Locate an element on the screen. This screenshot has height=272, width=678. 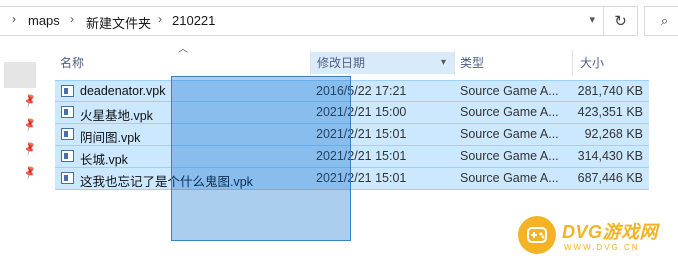
nav-item-selected is located at coordinates (20, 75).